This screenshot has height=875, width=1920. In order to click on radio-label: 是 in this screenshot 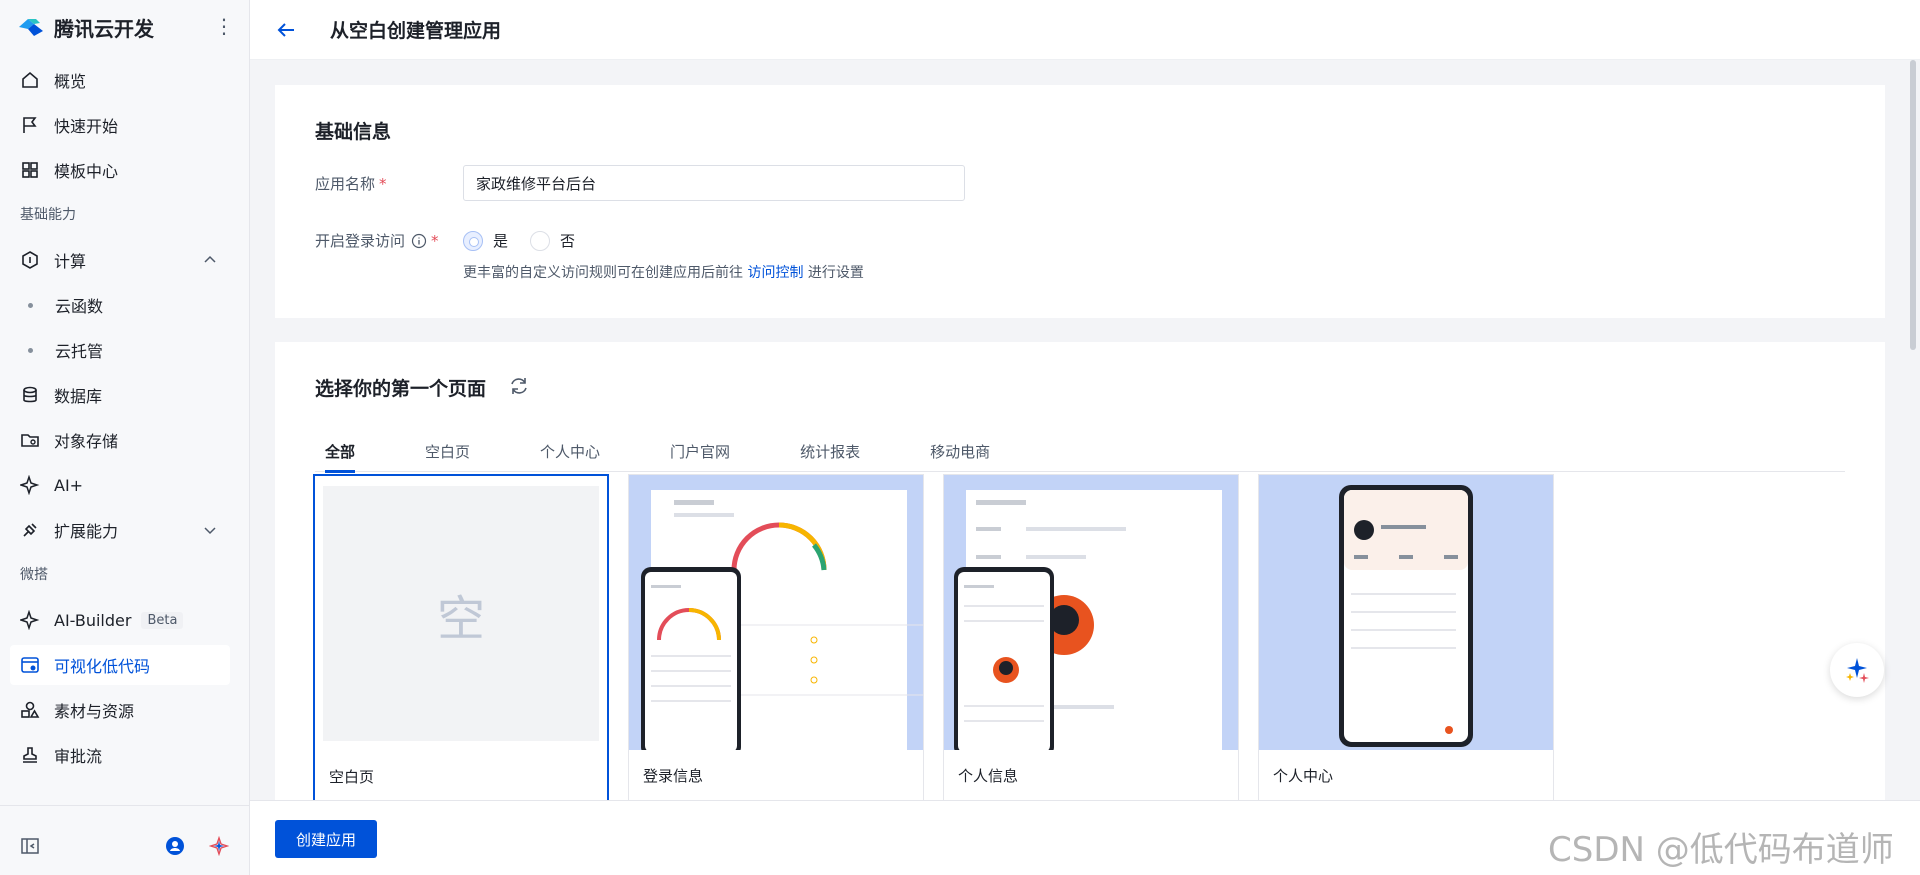, I will do `click(501, 241)`.